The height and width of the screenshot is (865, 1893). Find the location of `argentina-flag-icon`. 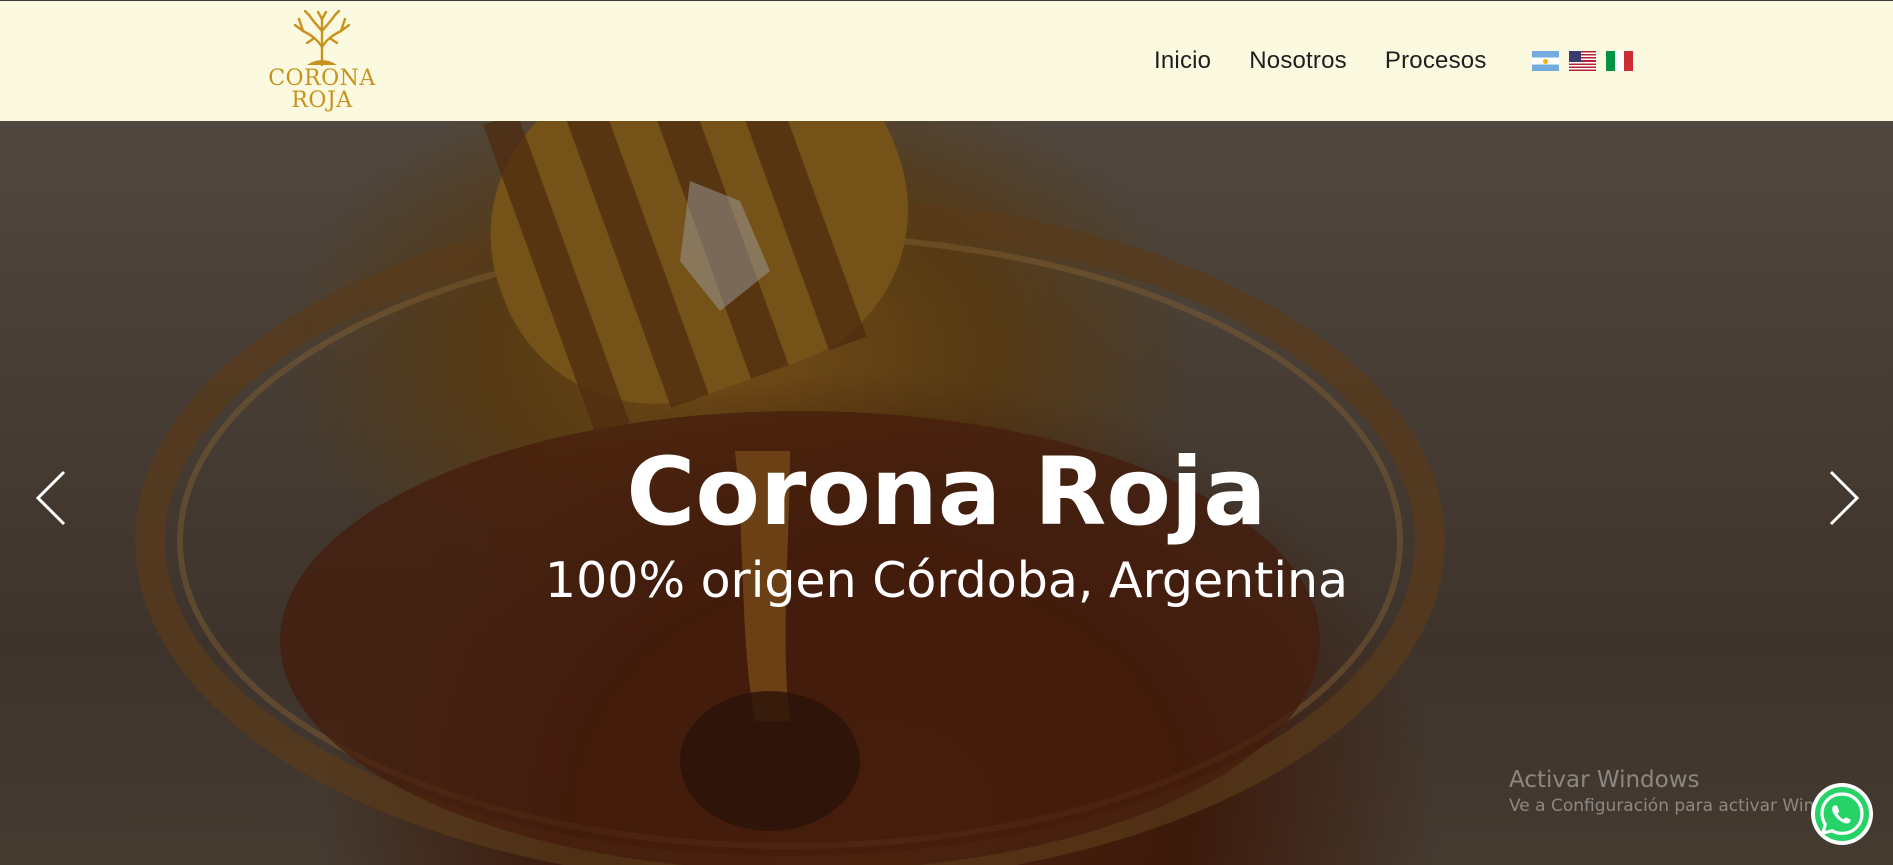

argentina-flag-icon is located at coordinates (1545, 61).